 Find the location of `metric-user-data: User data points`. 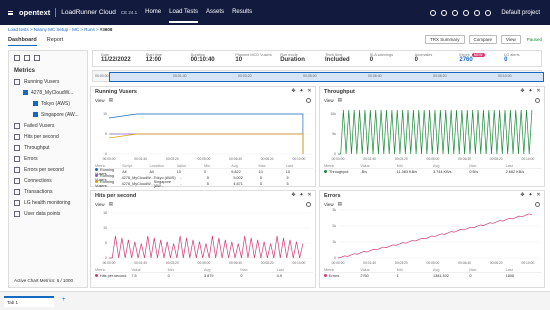

metric-user-data: User data points is located at coordinates (48, 213).